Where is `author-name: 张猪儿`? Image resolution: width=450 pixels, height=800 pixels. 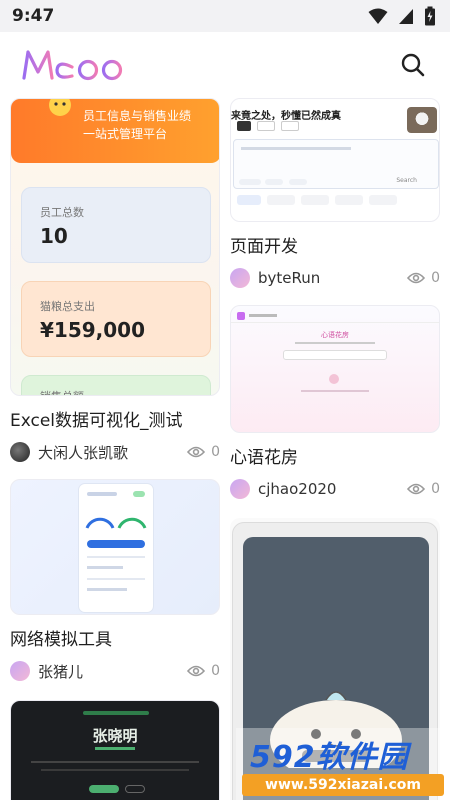 author-name: 张猪儿 is located at coordinates (61, 671).